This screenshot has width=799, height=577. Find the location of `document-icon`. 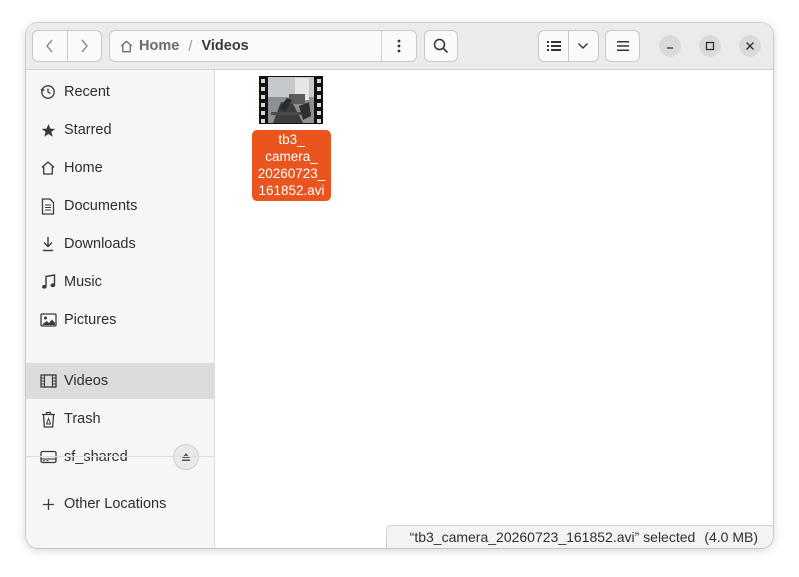

document-icon is located at coordinates (48, 206).